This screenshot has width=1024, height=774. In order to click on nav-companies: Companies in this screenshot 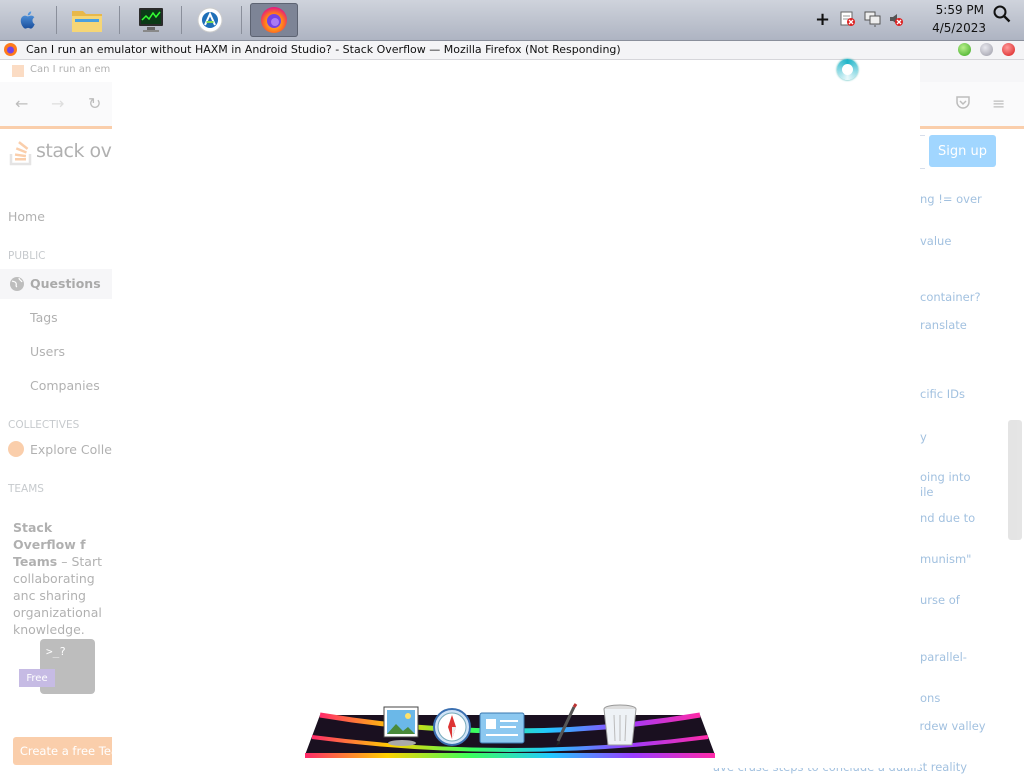, I will do `click(65, 385)`.